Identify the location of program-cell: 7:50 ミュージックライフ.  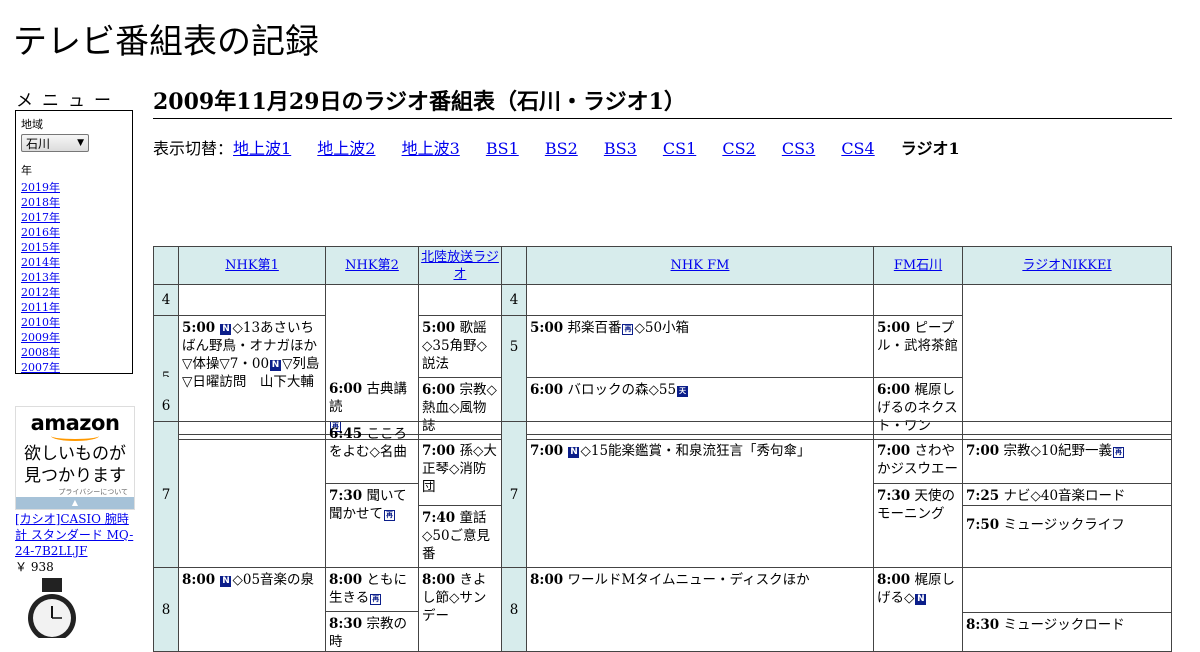
(1067, 537).